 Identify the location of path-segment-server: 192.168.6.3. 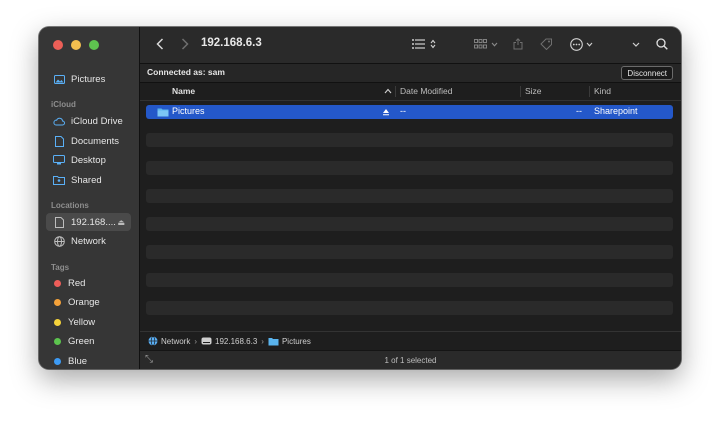
(229, 341).